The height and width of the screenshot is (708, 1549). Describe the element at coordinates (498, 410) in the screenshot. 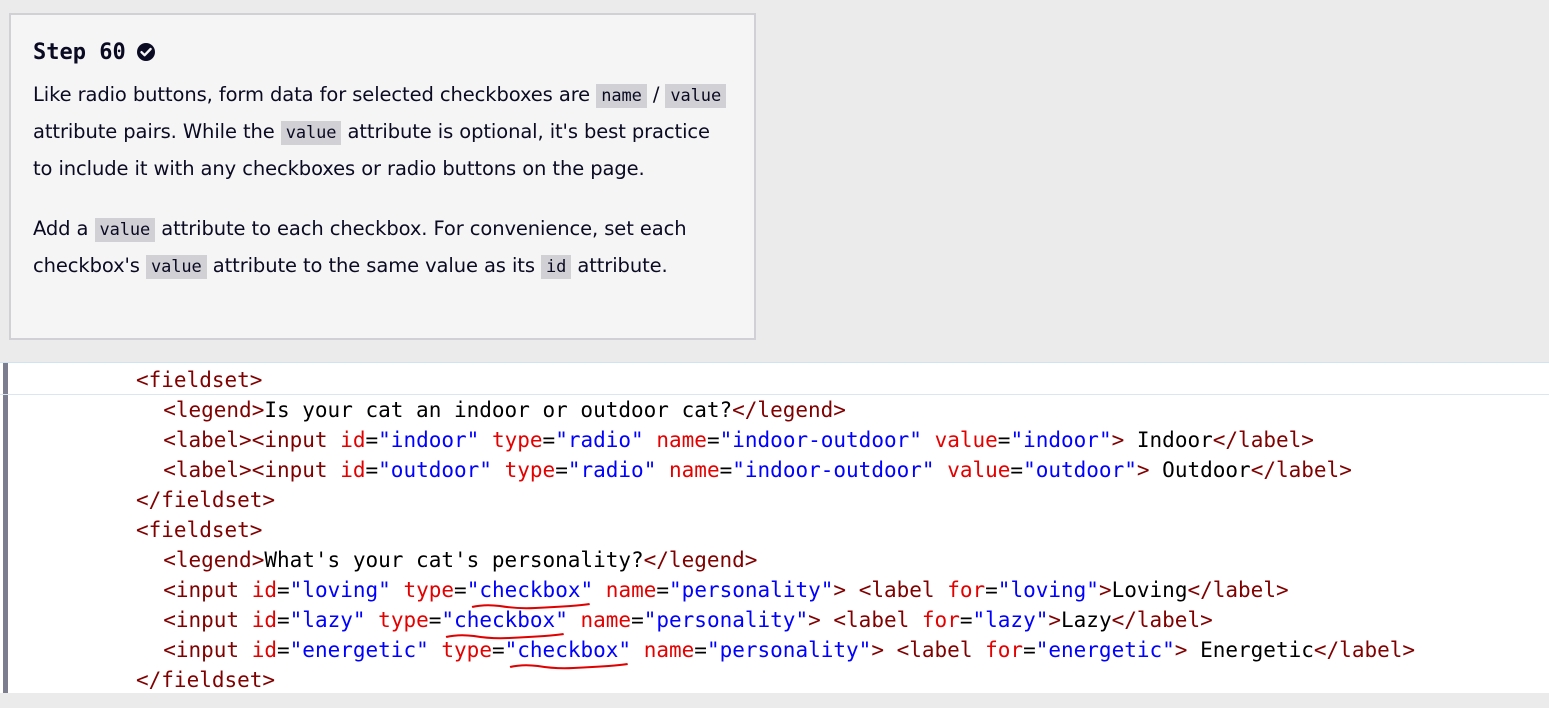

I see `text-token: Is your cat an indoor or outdoor cat?` at that location.